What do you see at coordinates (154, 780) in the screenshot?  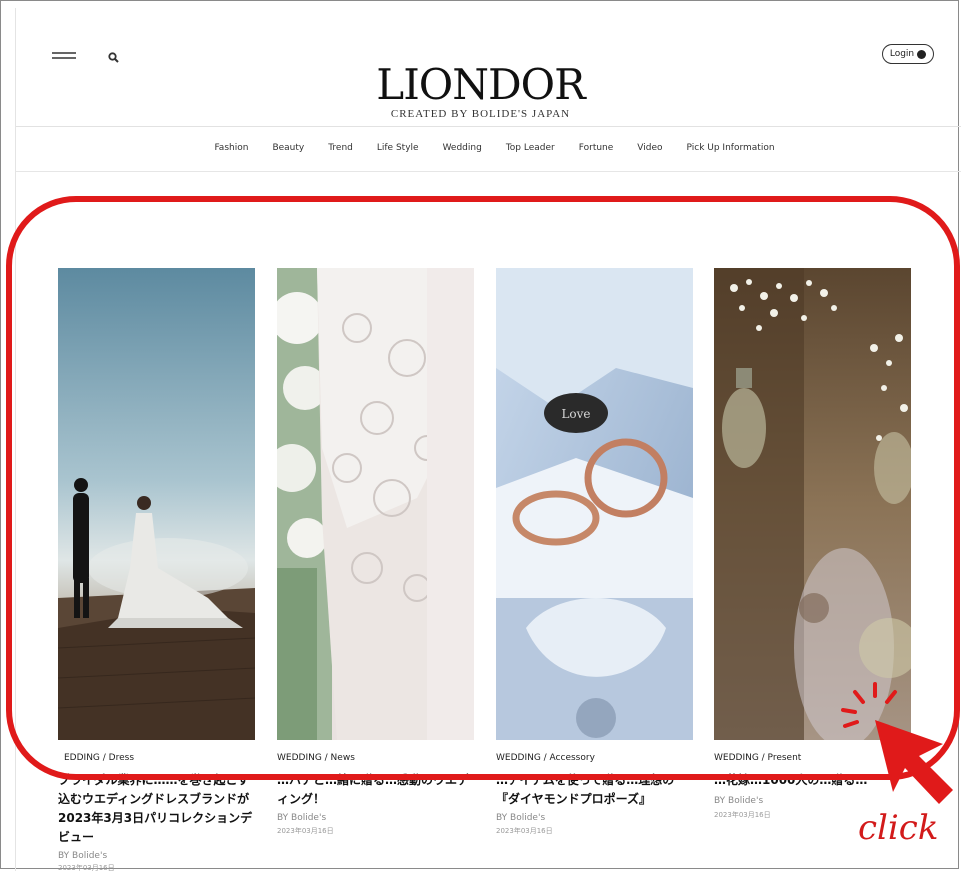 I see `article-title-line: ブライダル業界に……を巻き起こす` at bounding box center [154, 780].